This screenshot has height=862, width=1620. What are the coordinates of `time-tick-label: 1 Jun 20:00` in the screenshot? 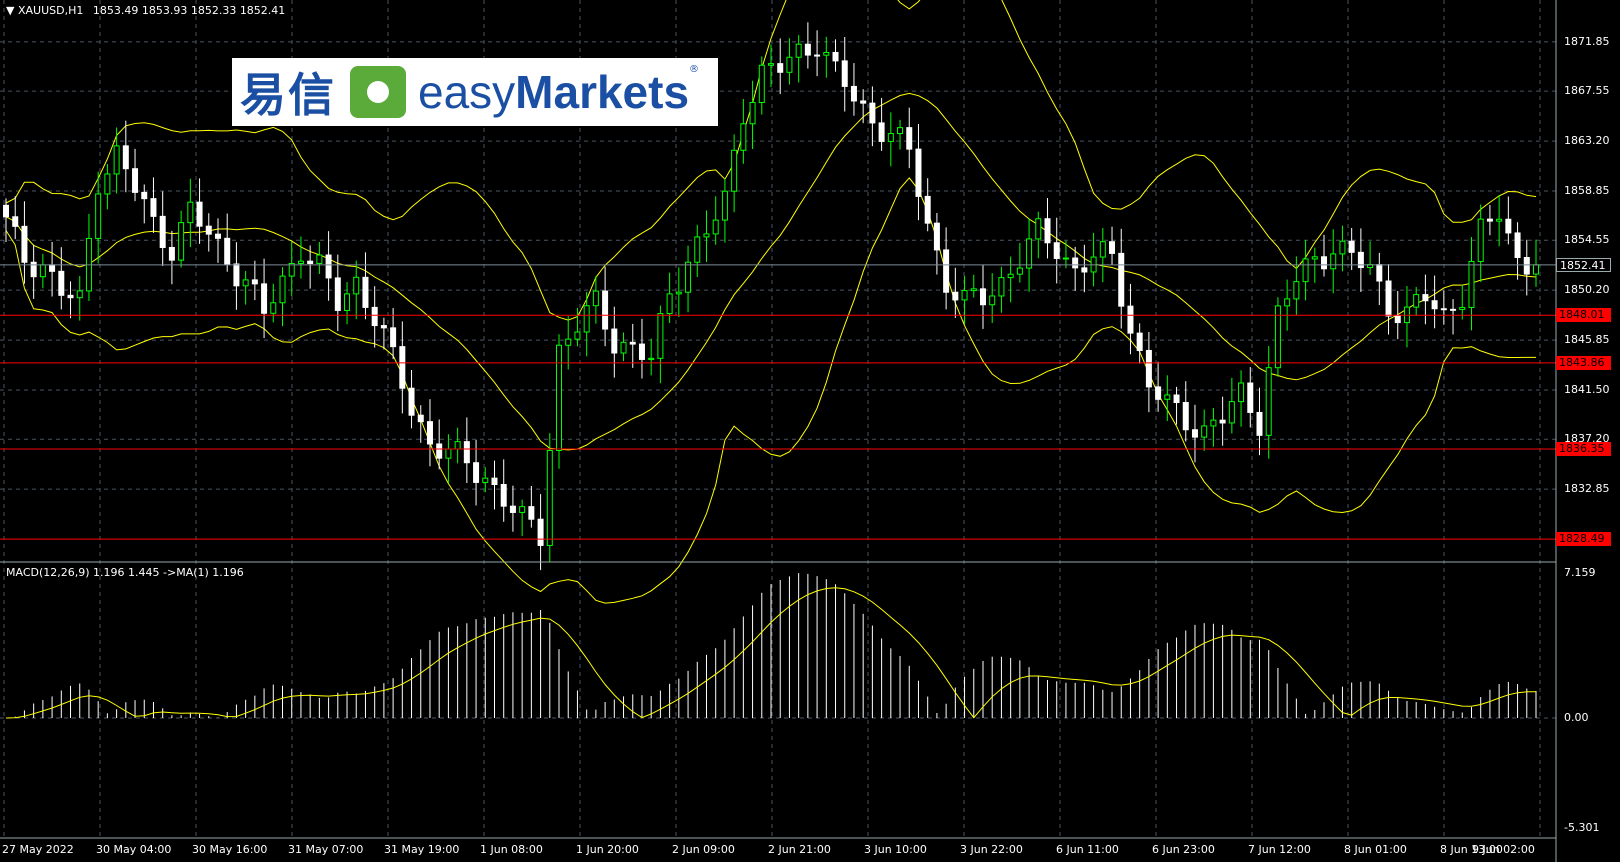 It's located at (607, 849).